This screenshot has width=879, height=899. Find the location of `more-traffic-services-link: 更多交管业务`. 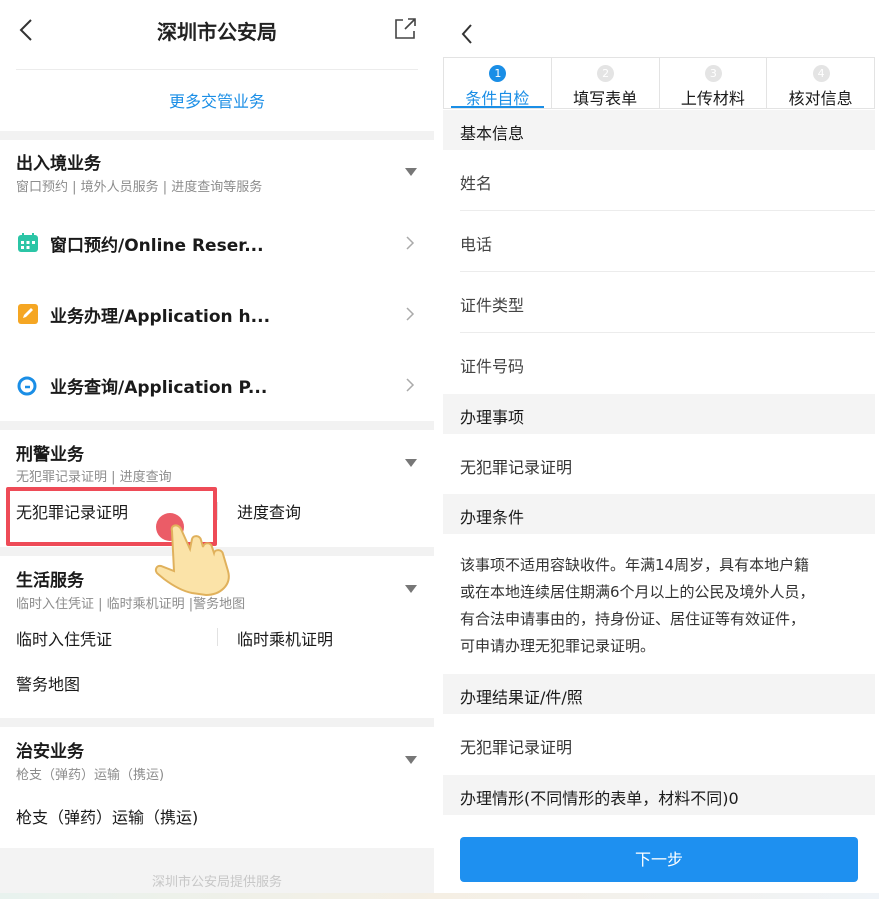

more-traffic-services-link: 更多交管业务 is located at coordinates (217, 100).